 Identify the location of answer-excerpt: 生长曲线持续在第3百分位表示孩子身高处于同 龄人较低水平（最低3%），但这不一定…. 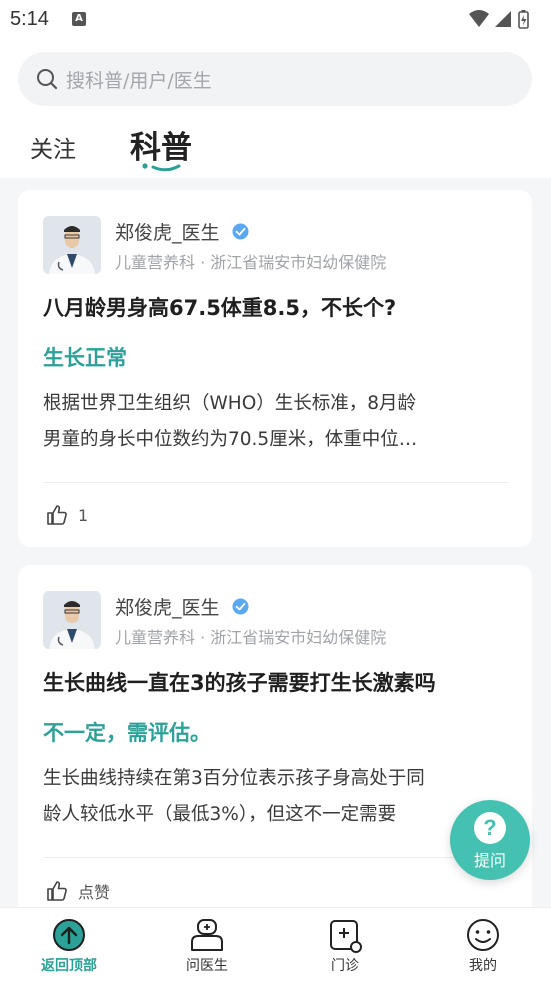
(272, 797).